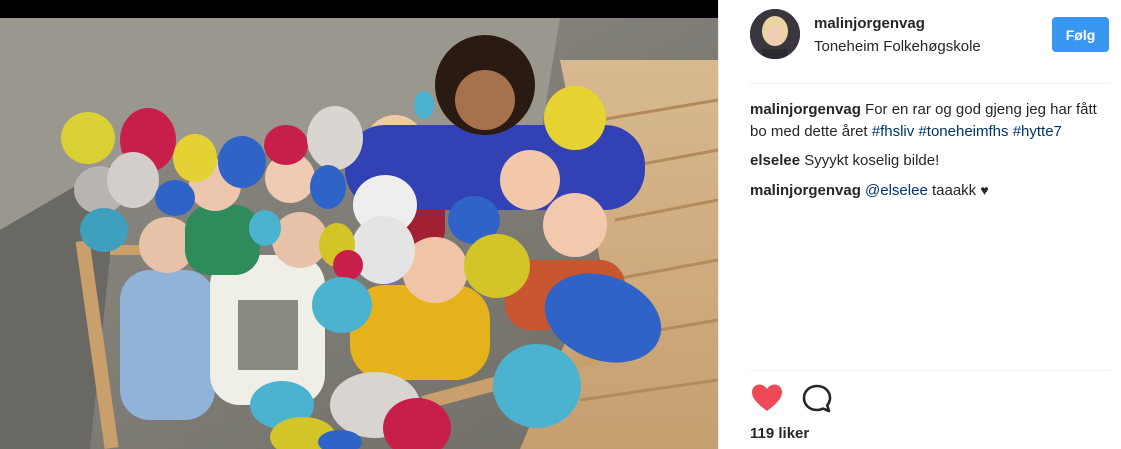  Describe the element at coordinates (869, 23) in the screenshot. I see `post-username: malinjorgenvag` at that location.